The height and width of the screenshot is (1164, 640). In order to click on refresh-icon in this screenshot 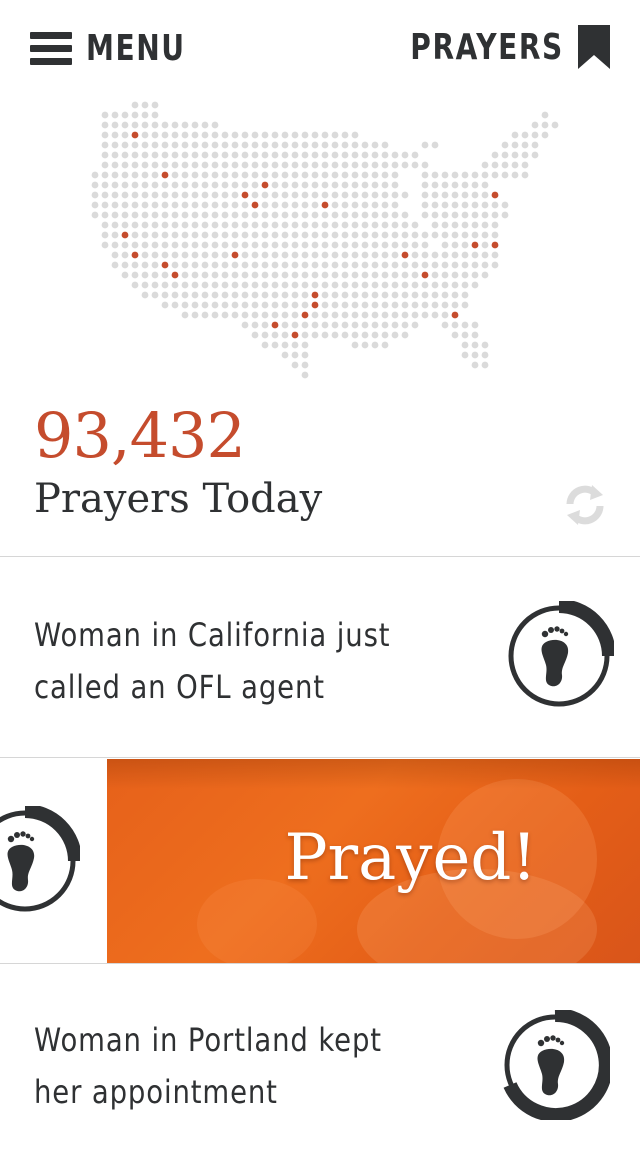, I will do `click(585, 505)`.